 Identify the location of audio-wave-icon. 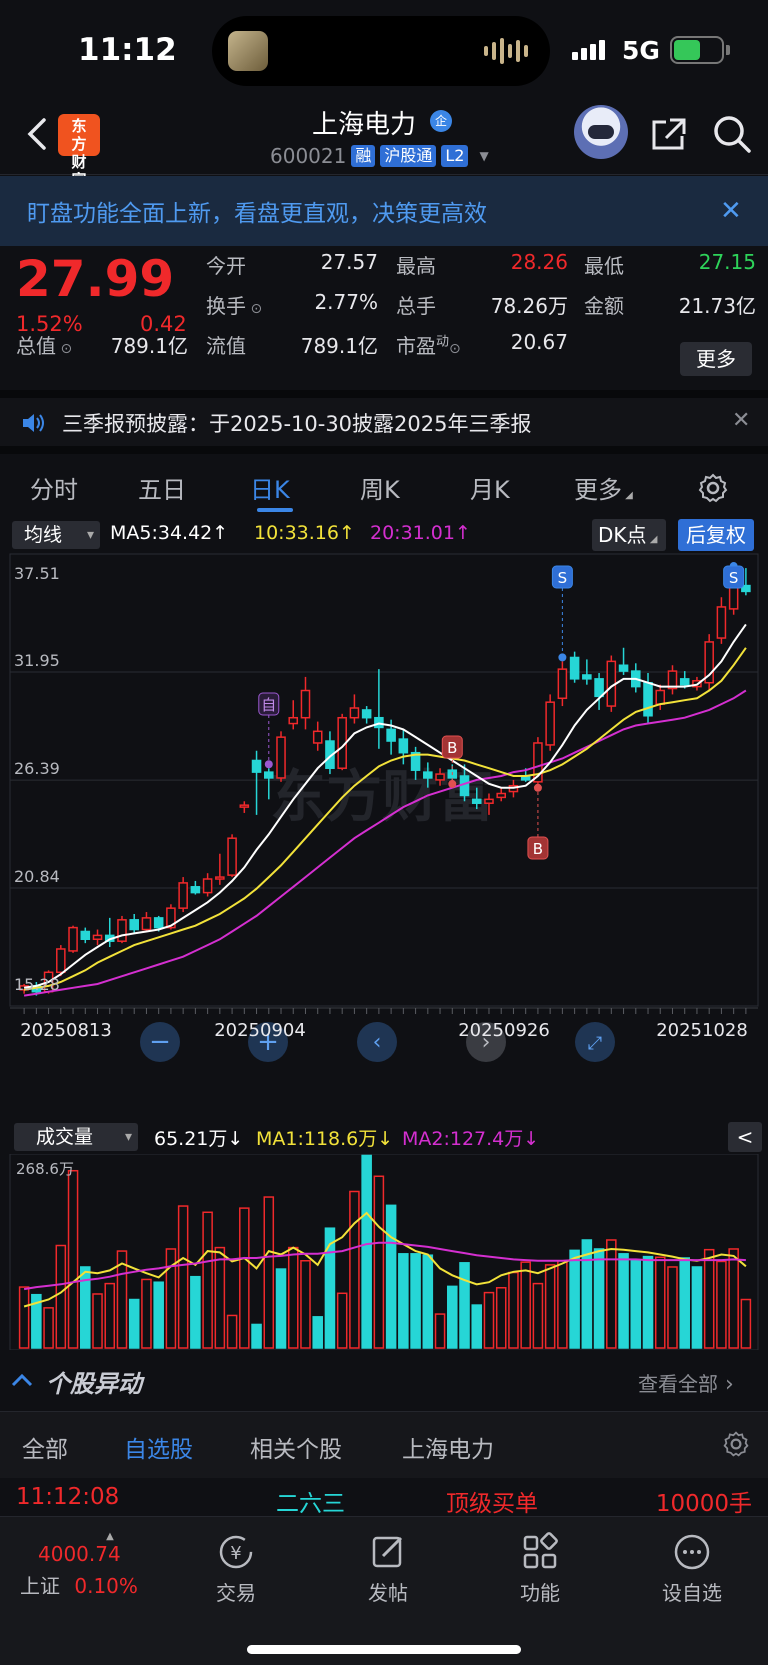
(506, 51).